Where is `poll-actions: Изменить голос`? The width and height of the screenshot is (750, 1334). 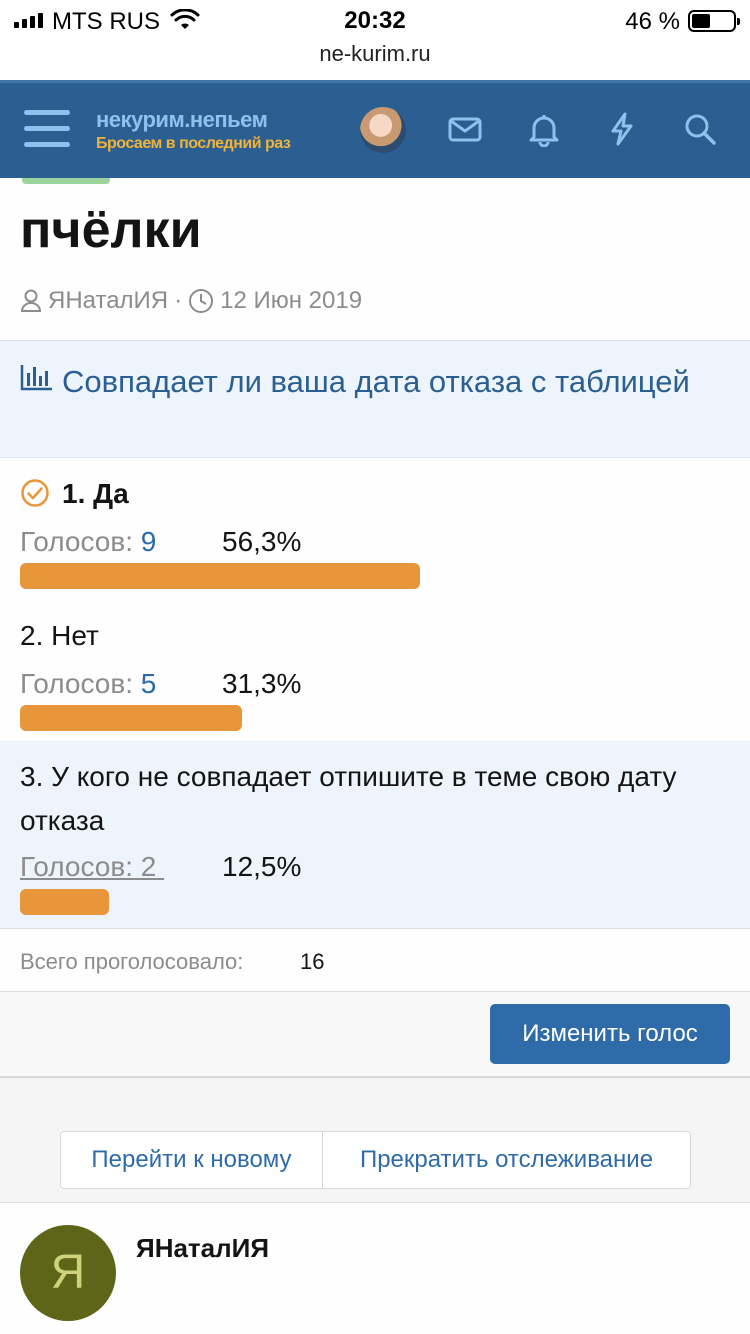
poll-actions: Изменить голос is located at coordinates (375, 1035).